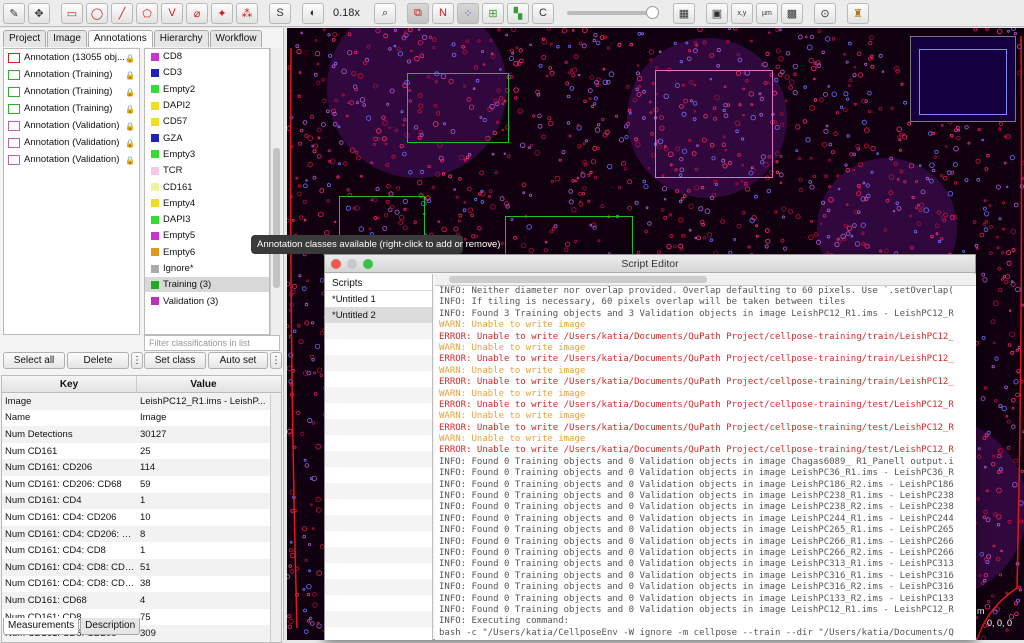 This screenshot has height=643, width=1024. What do you see at coordinates (14, 74) in the screenshot?
I see `annotation-shape-icon` at bounding box center [14, 74].